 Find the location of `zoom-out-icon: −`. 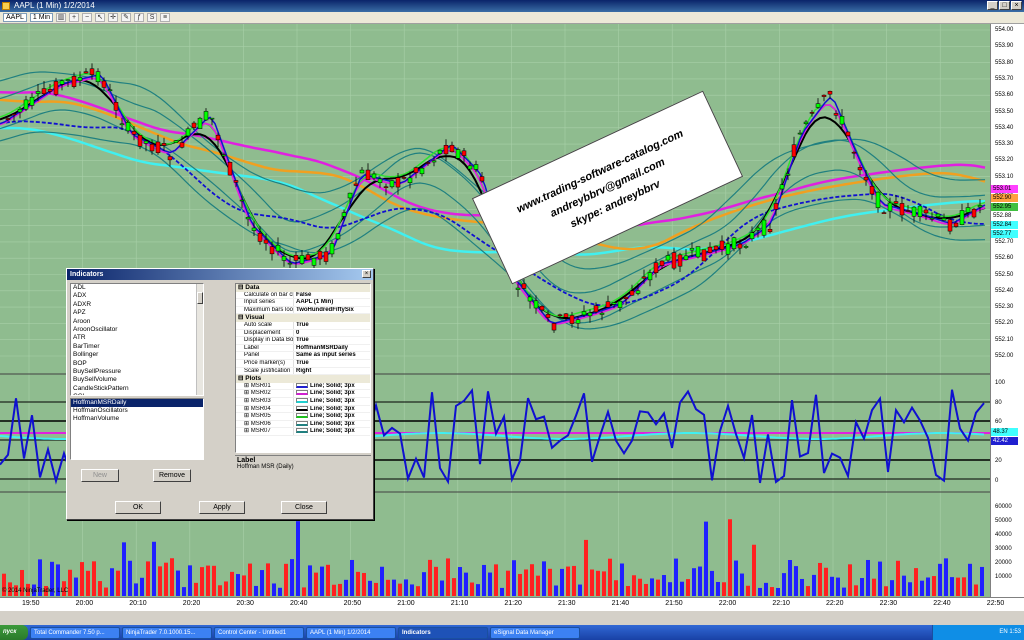

zoom-out-icon: − is located at coordinates (87, 17).